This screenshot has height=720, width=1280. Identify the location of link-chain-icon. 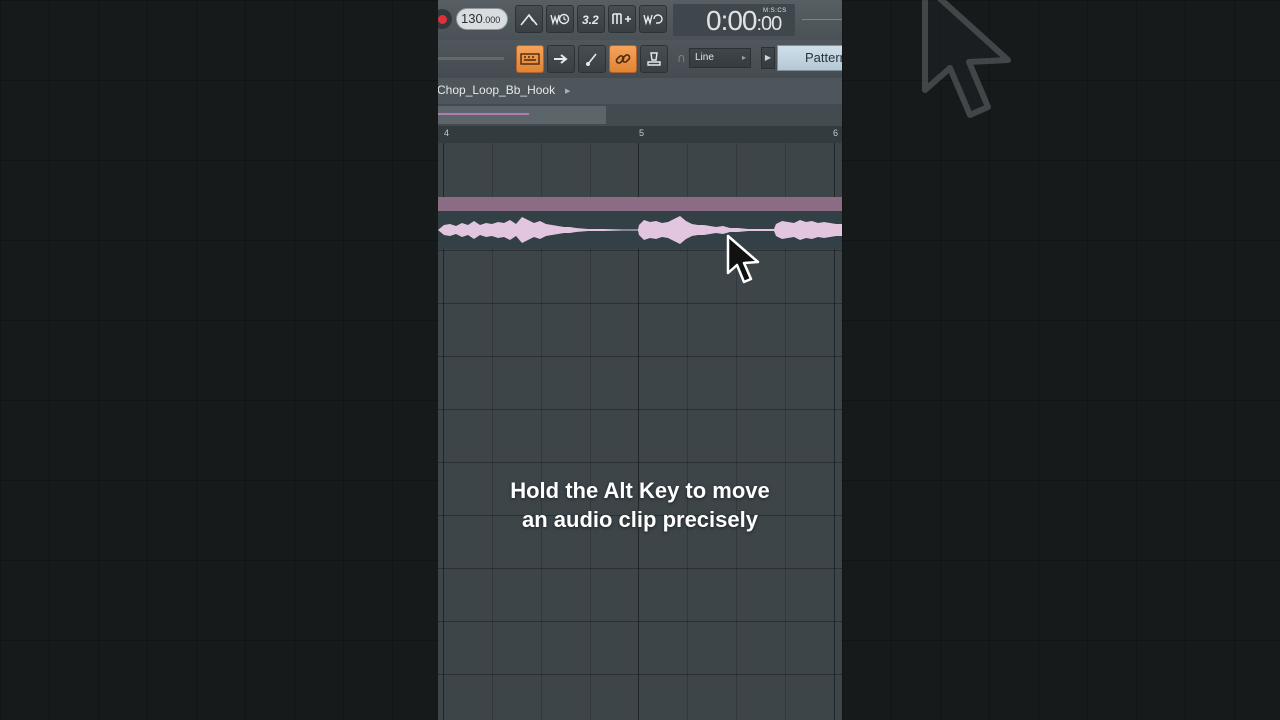
(623, 59).